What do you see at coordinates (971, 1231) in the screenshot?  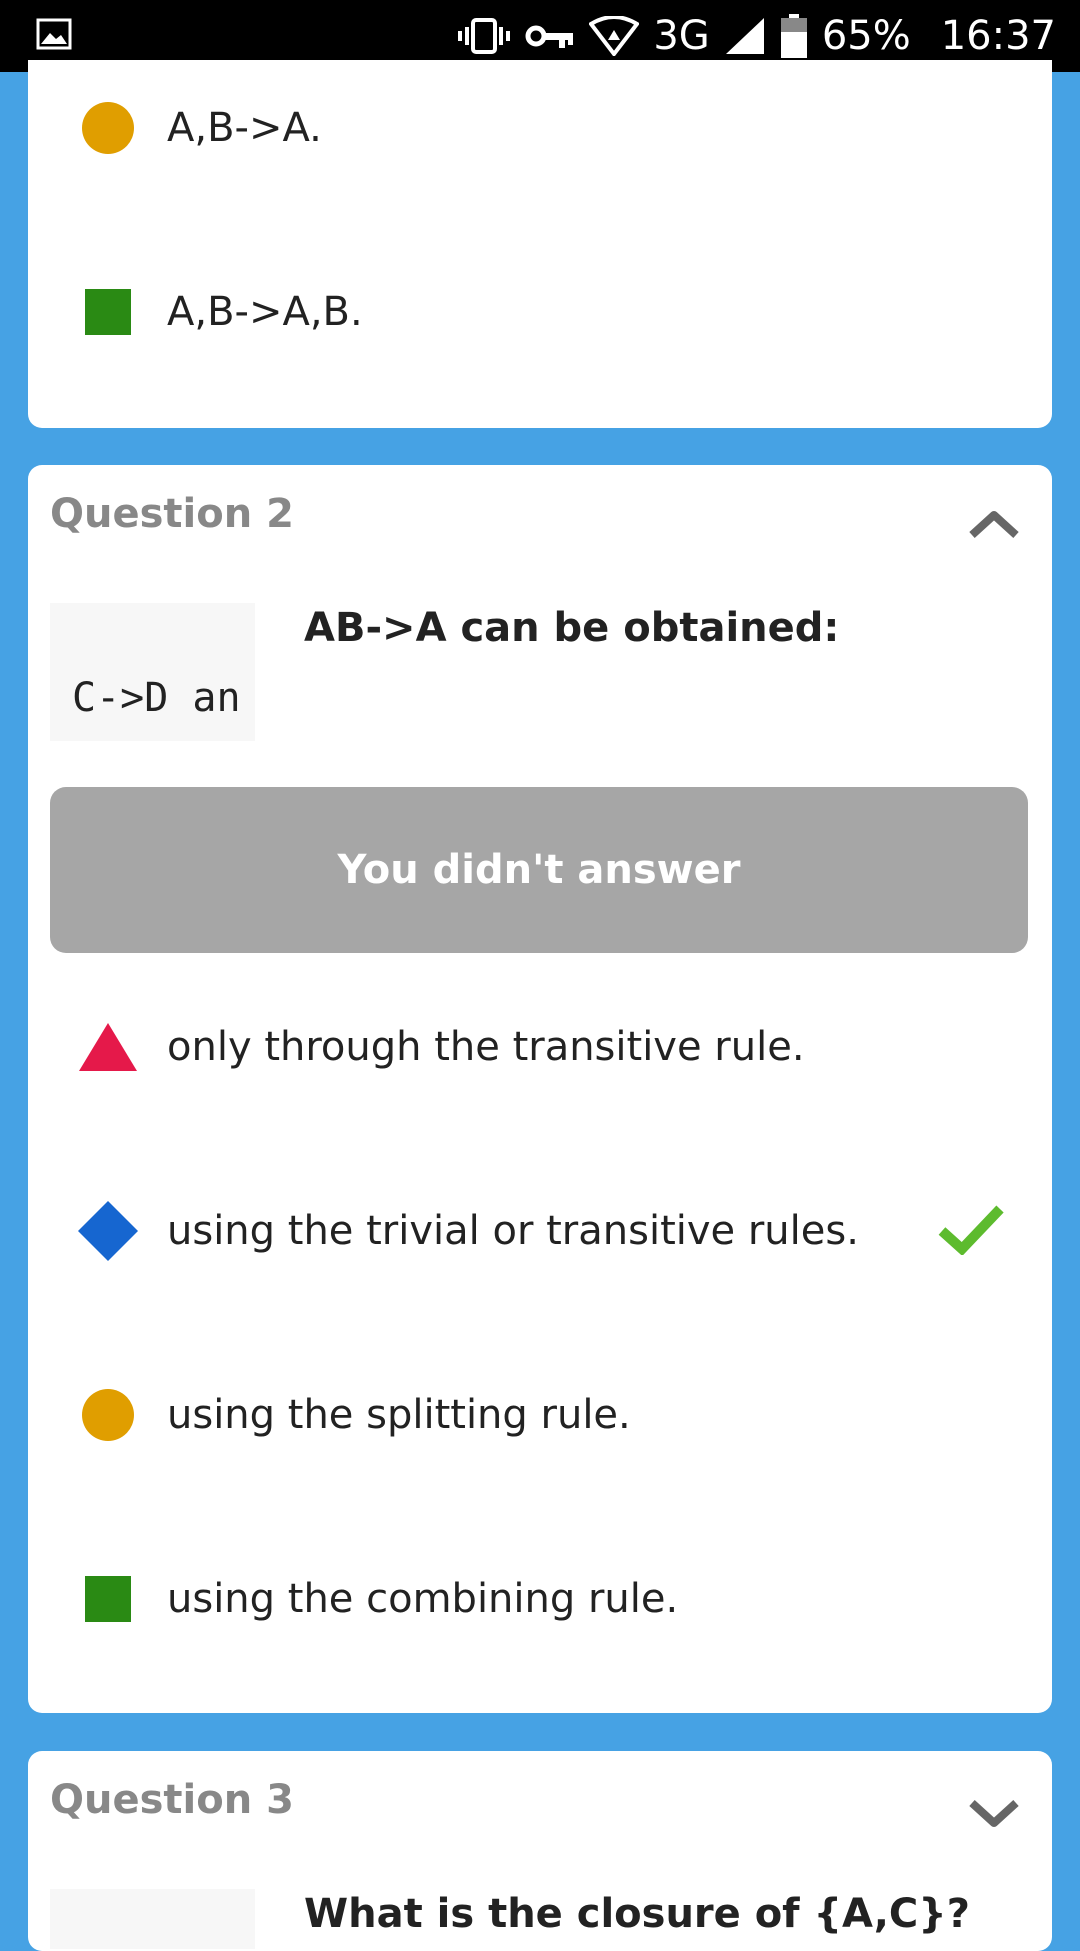 I see `checkmark-icon` at bounding box center [971, 1231].